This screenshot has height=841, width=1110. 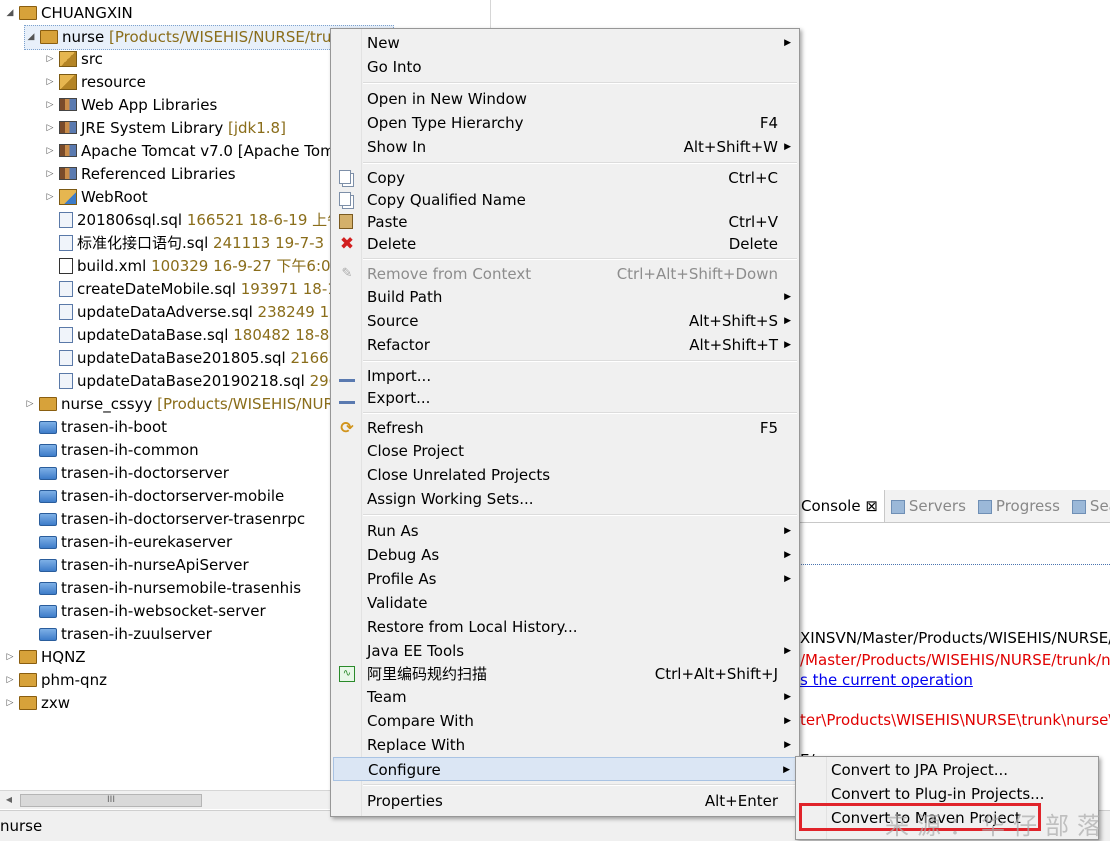 I want to click on tab-progress: Progress, so click(x=1019, y=506).